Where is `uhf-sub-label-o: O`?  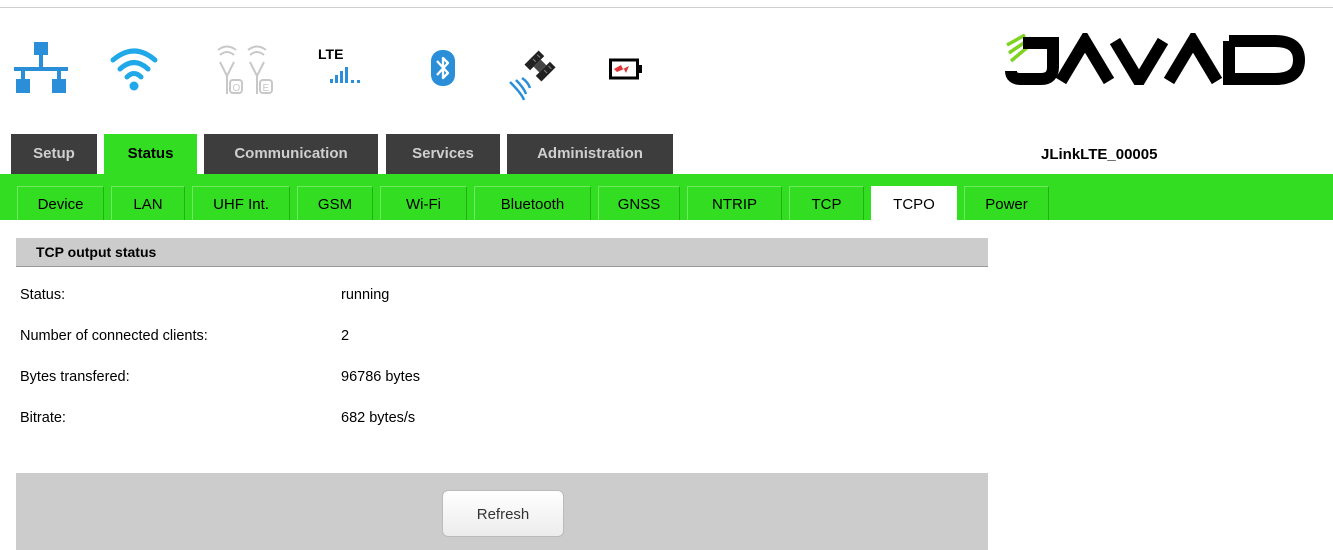 uhf-sub-label-o: O is located at coordinates (237, 88).